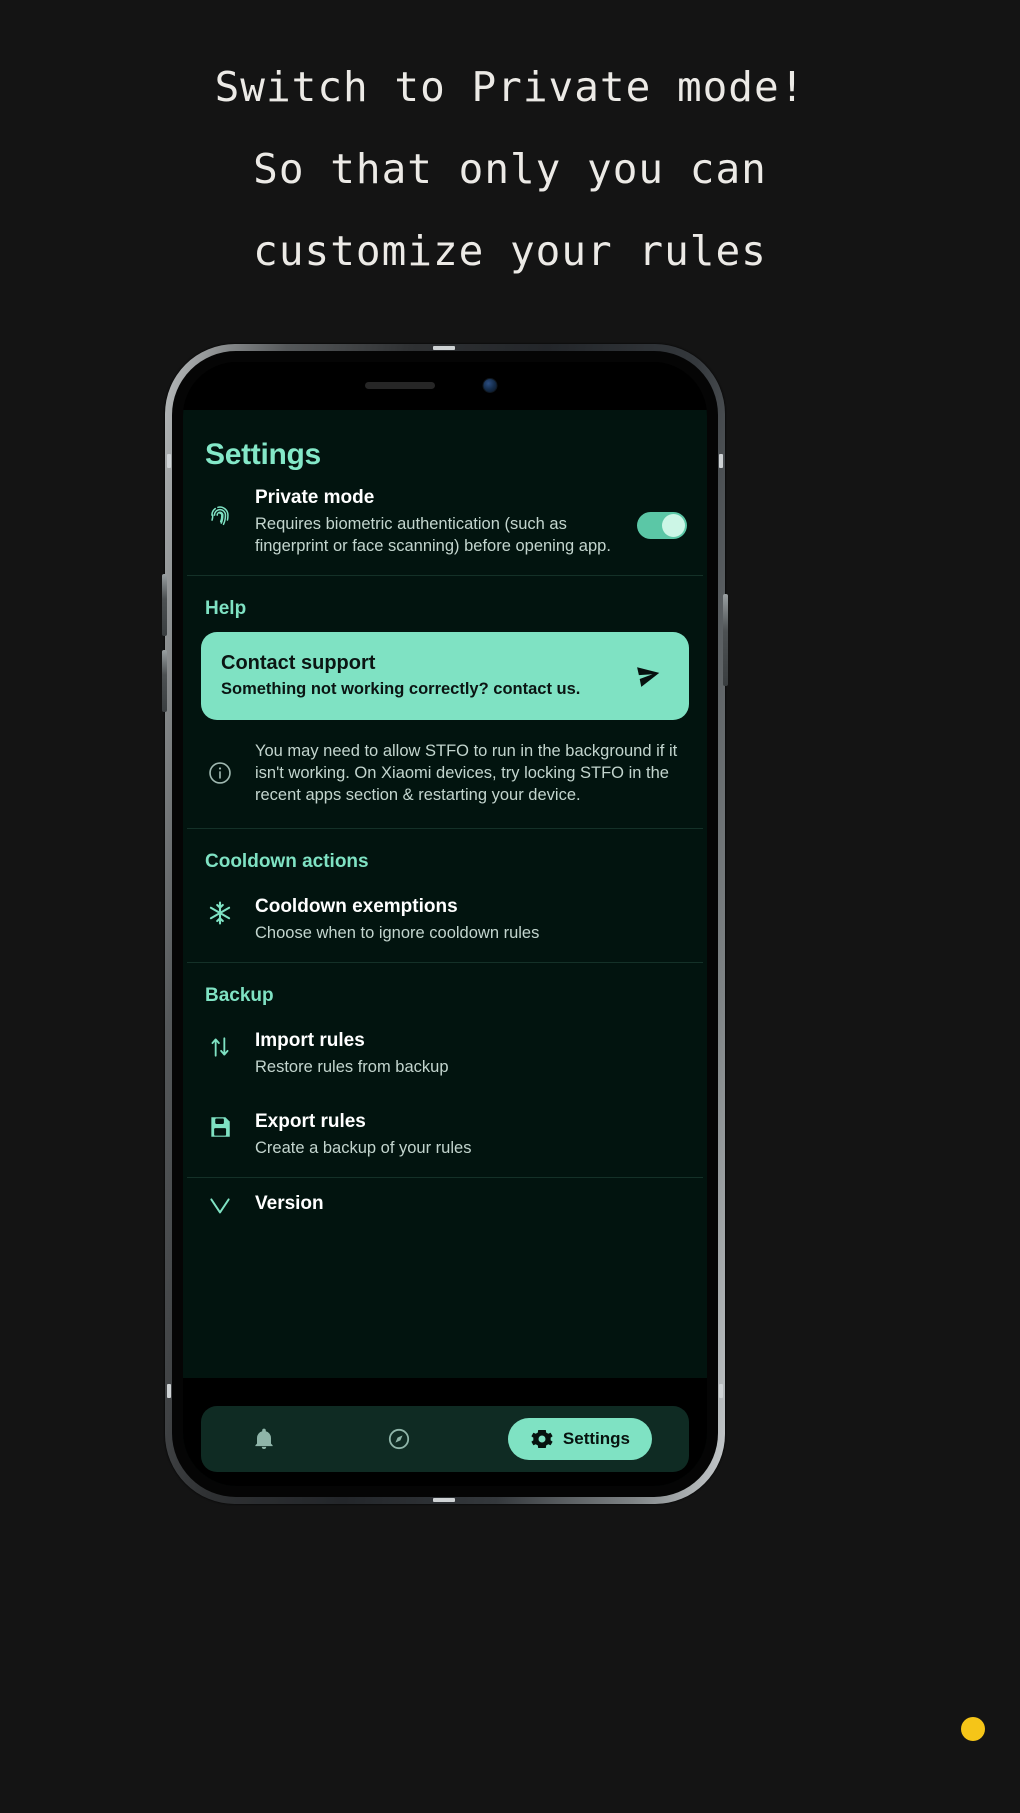 Image resolution: width=1020 pixels, height=1813 pixels. Describe the element at coordinates (510, 87) in the screenshot. I see `headline-line-1: Switch to Private mode!` at that location.